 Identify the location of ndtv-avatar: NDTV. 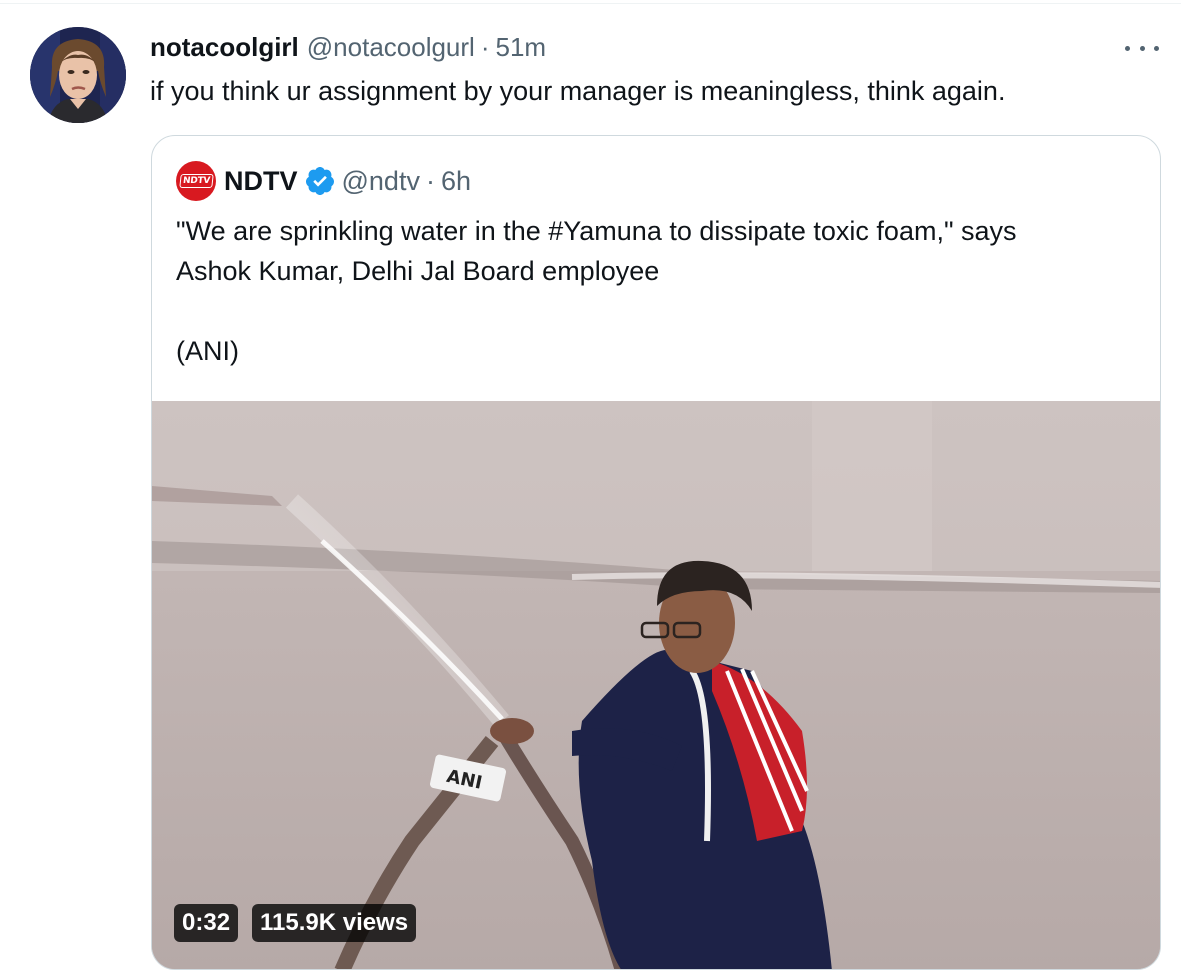
(196, 181).